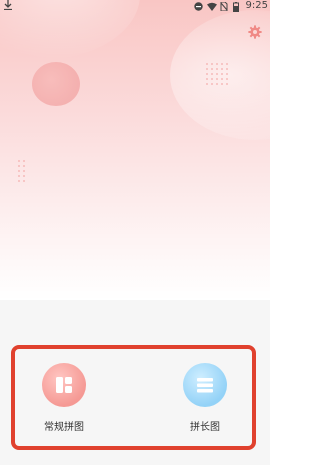  I want to click on gear-icon, so click(255, 32).